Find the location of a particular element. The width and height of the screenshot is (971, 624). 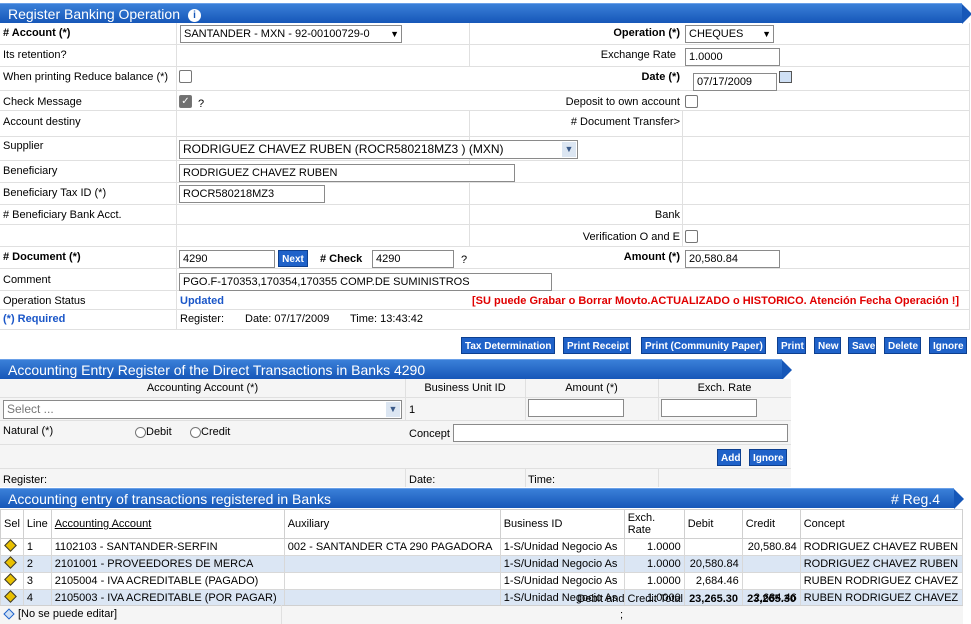

status-value: Updated is located at coordinates (202, 301).